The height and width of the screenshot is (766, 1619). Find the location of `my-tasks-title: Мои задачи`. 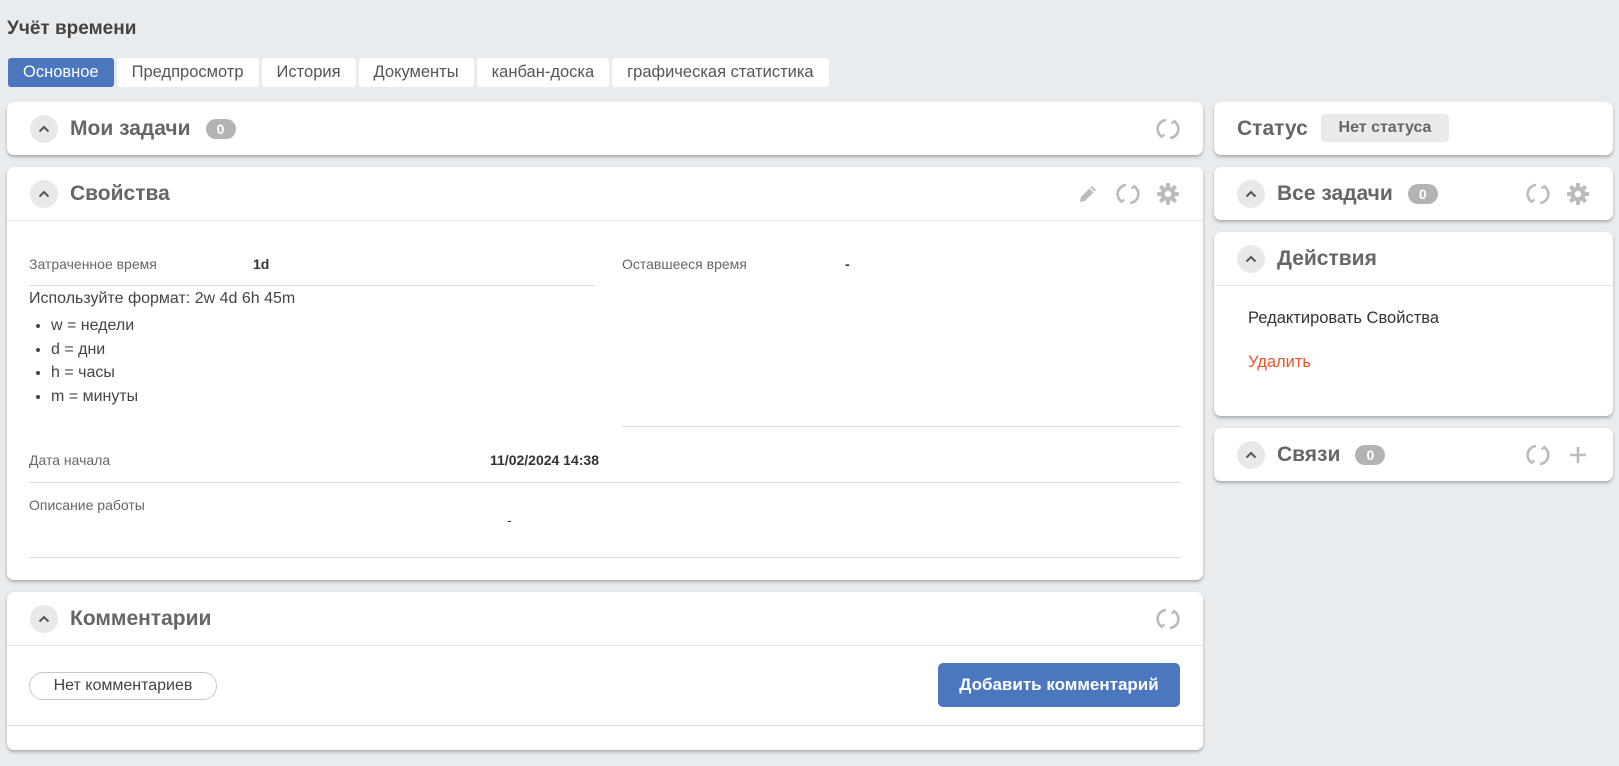

my-tasks-title: Мои задачи is located at coordinates (130, 128).